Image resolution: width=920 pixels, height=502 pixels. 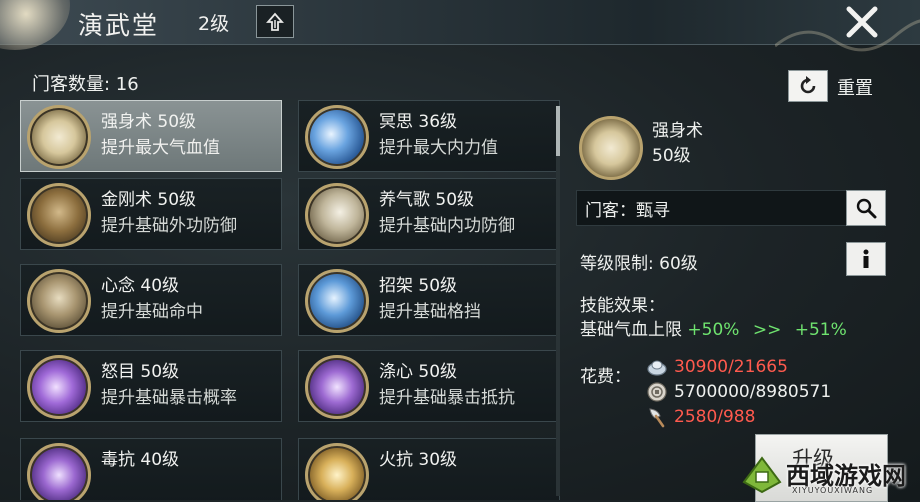 What do you see at coordinates (639, 264) in the screenshot?
I see `level-limit: 等级限制: 60级` at bounding box center [639, 264].